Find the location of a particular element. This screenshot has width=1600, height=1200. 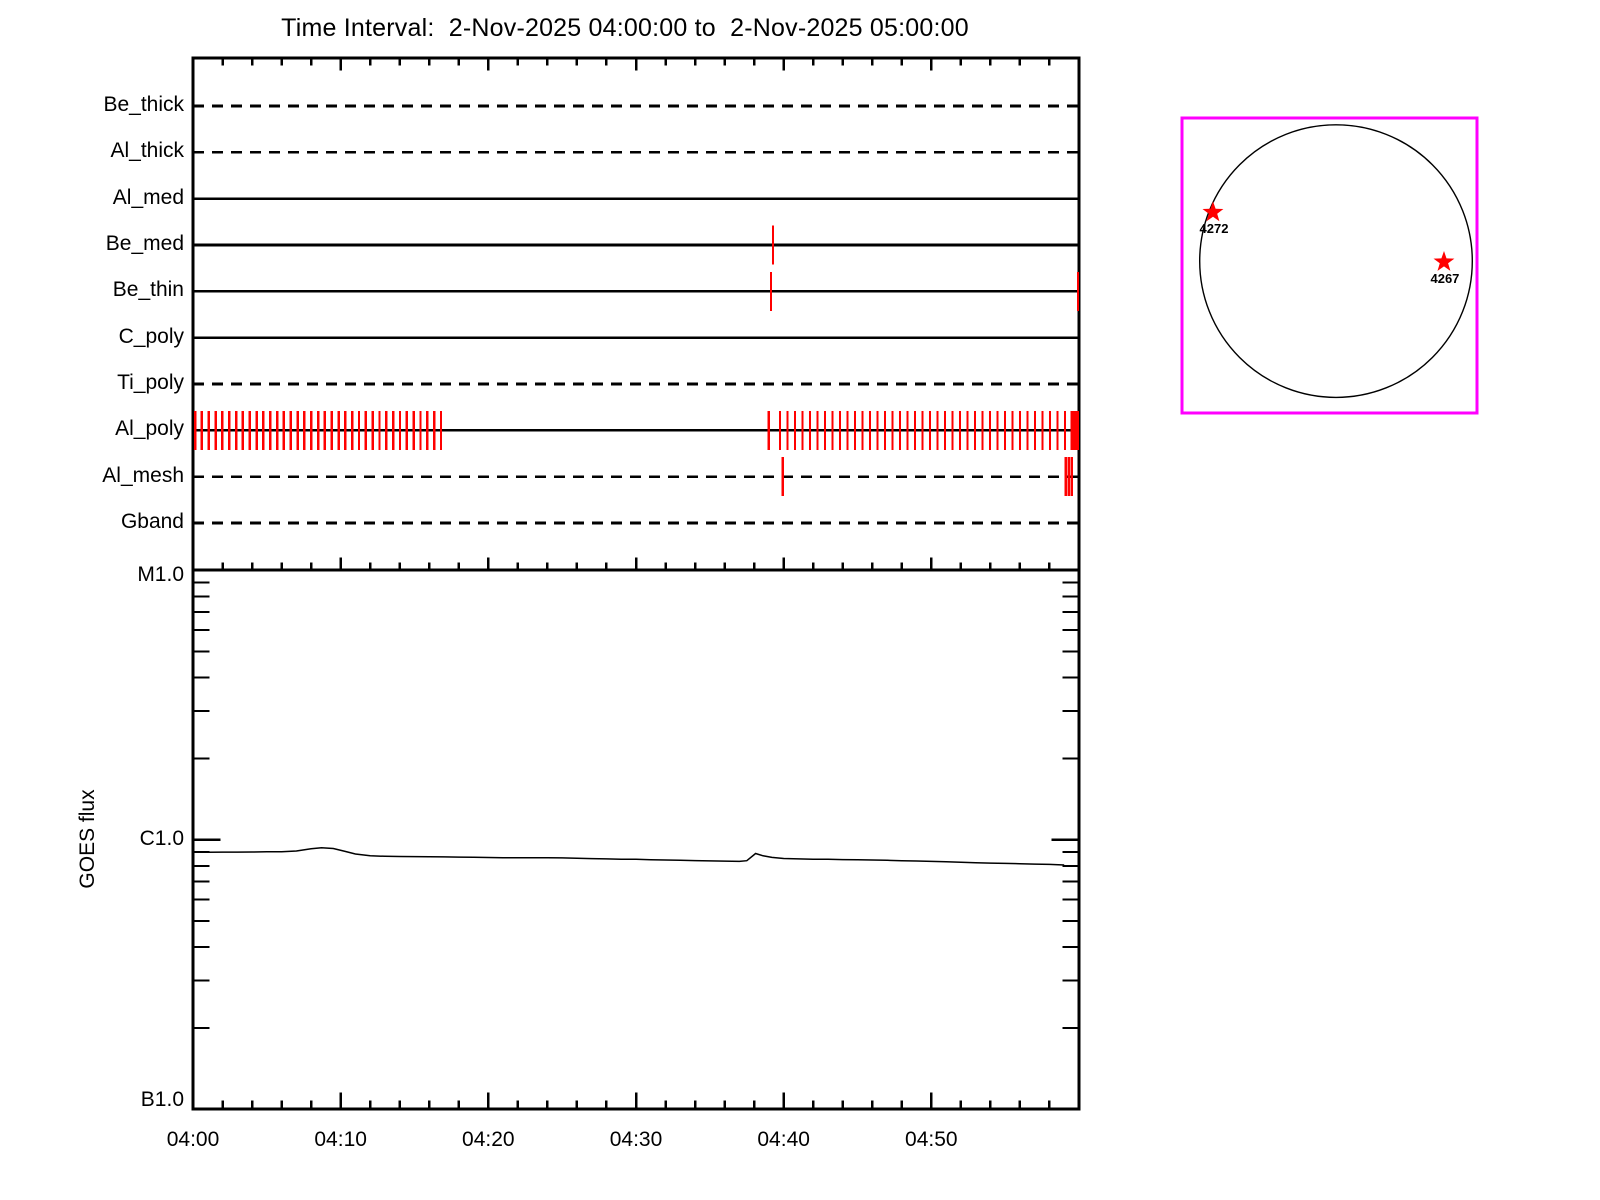

x-tick-label: 04:40 is located at coordinates (783, 1139).